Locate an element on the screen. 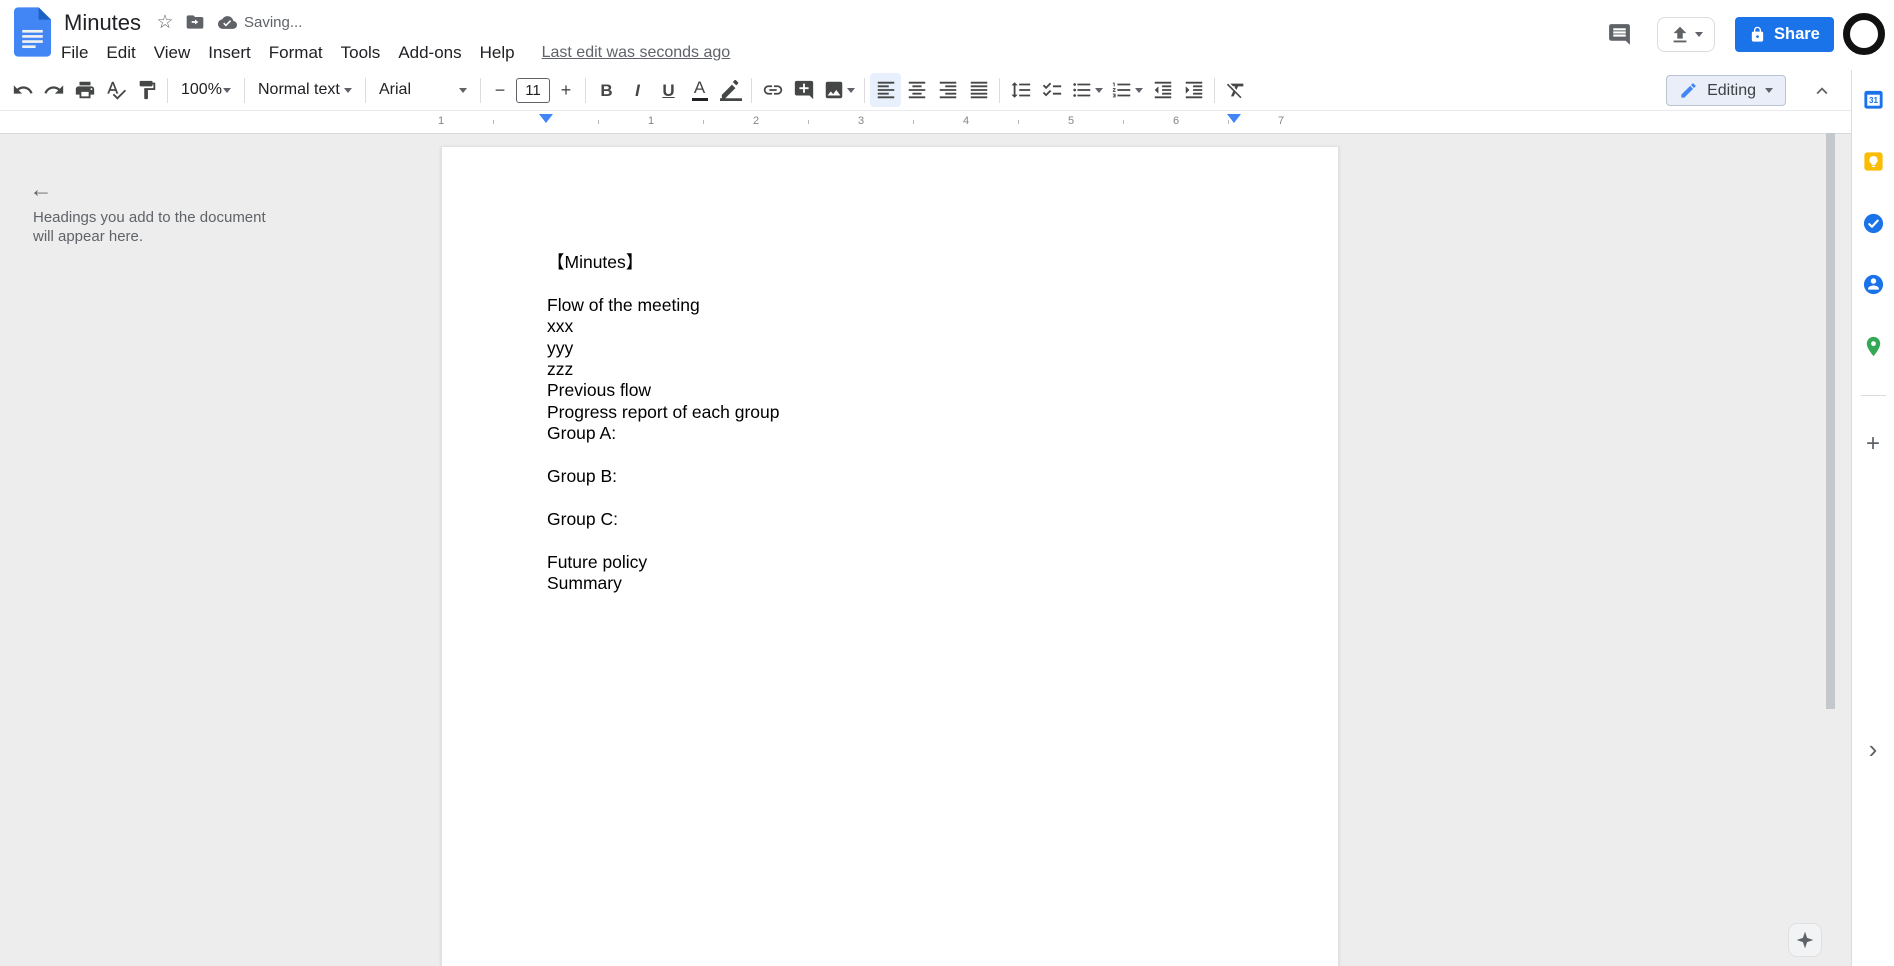  align-center-button is located at coordinates (916, 90).